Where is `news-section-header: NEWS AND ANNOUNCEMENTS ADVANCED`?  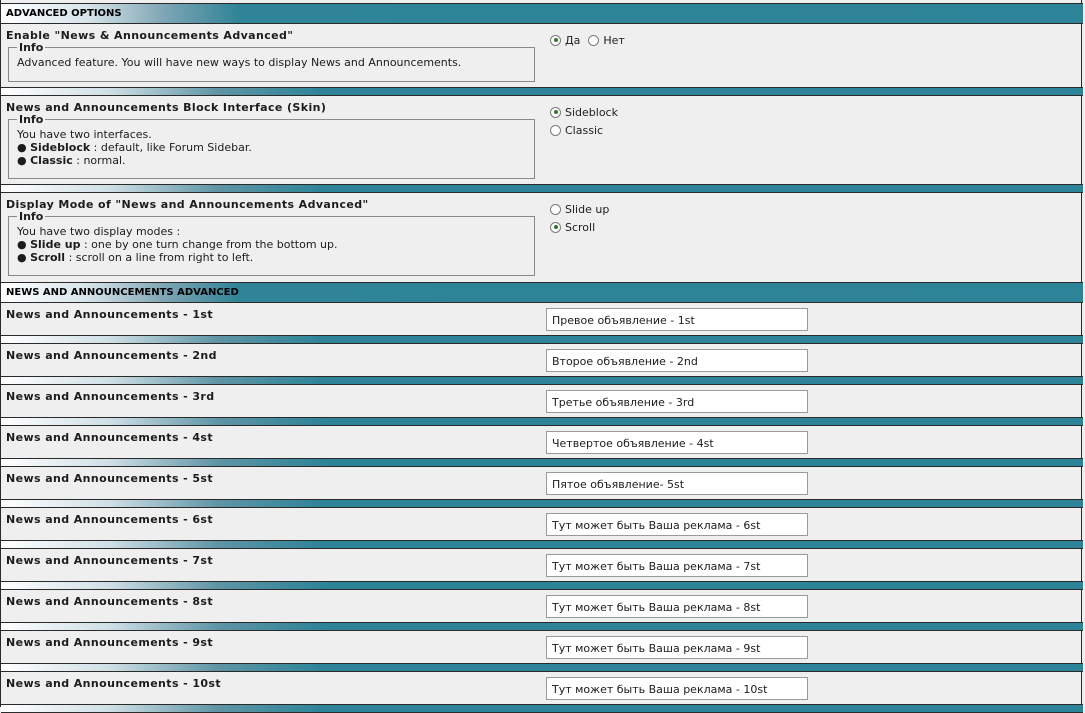 news-section-header: NEWS AND ANNOUNCEMENTS ADVANCED is located at coordinates (542, 292).